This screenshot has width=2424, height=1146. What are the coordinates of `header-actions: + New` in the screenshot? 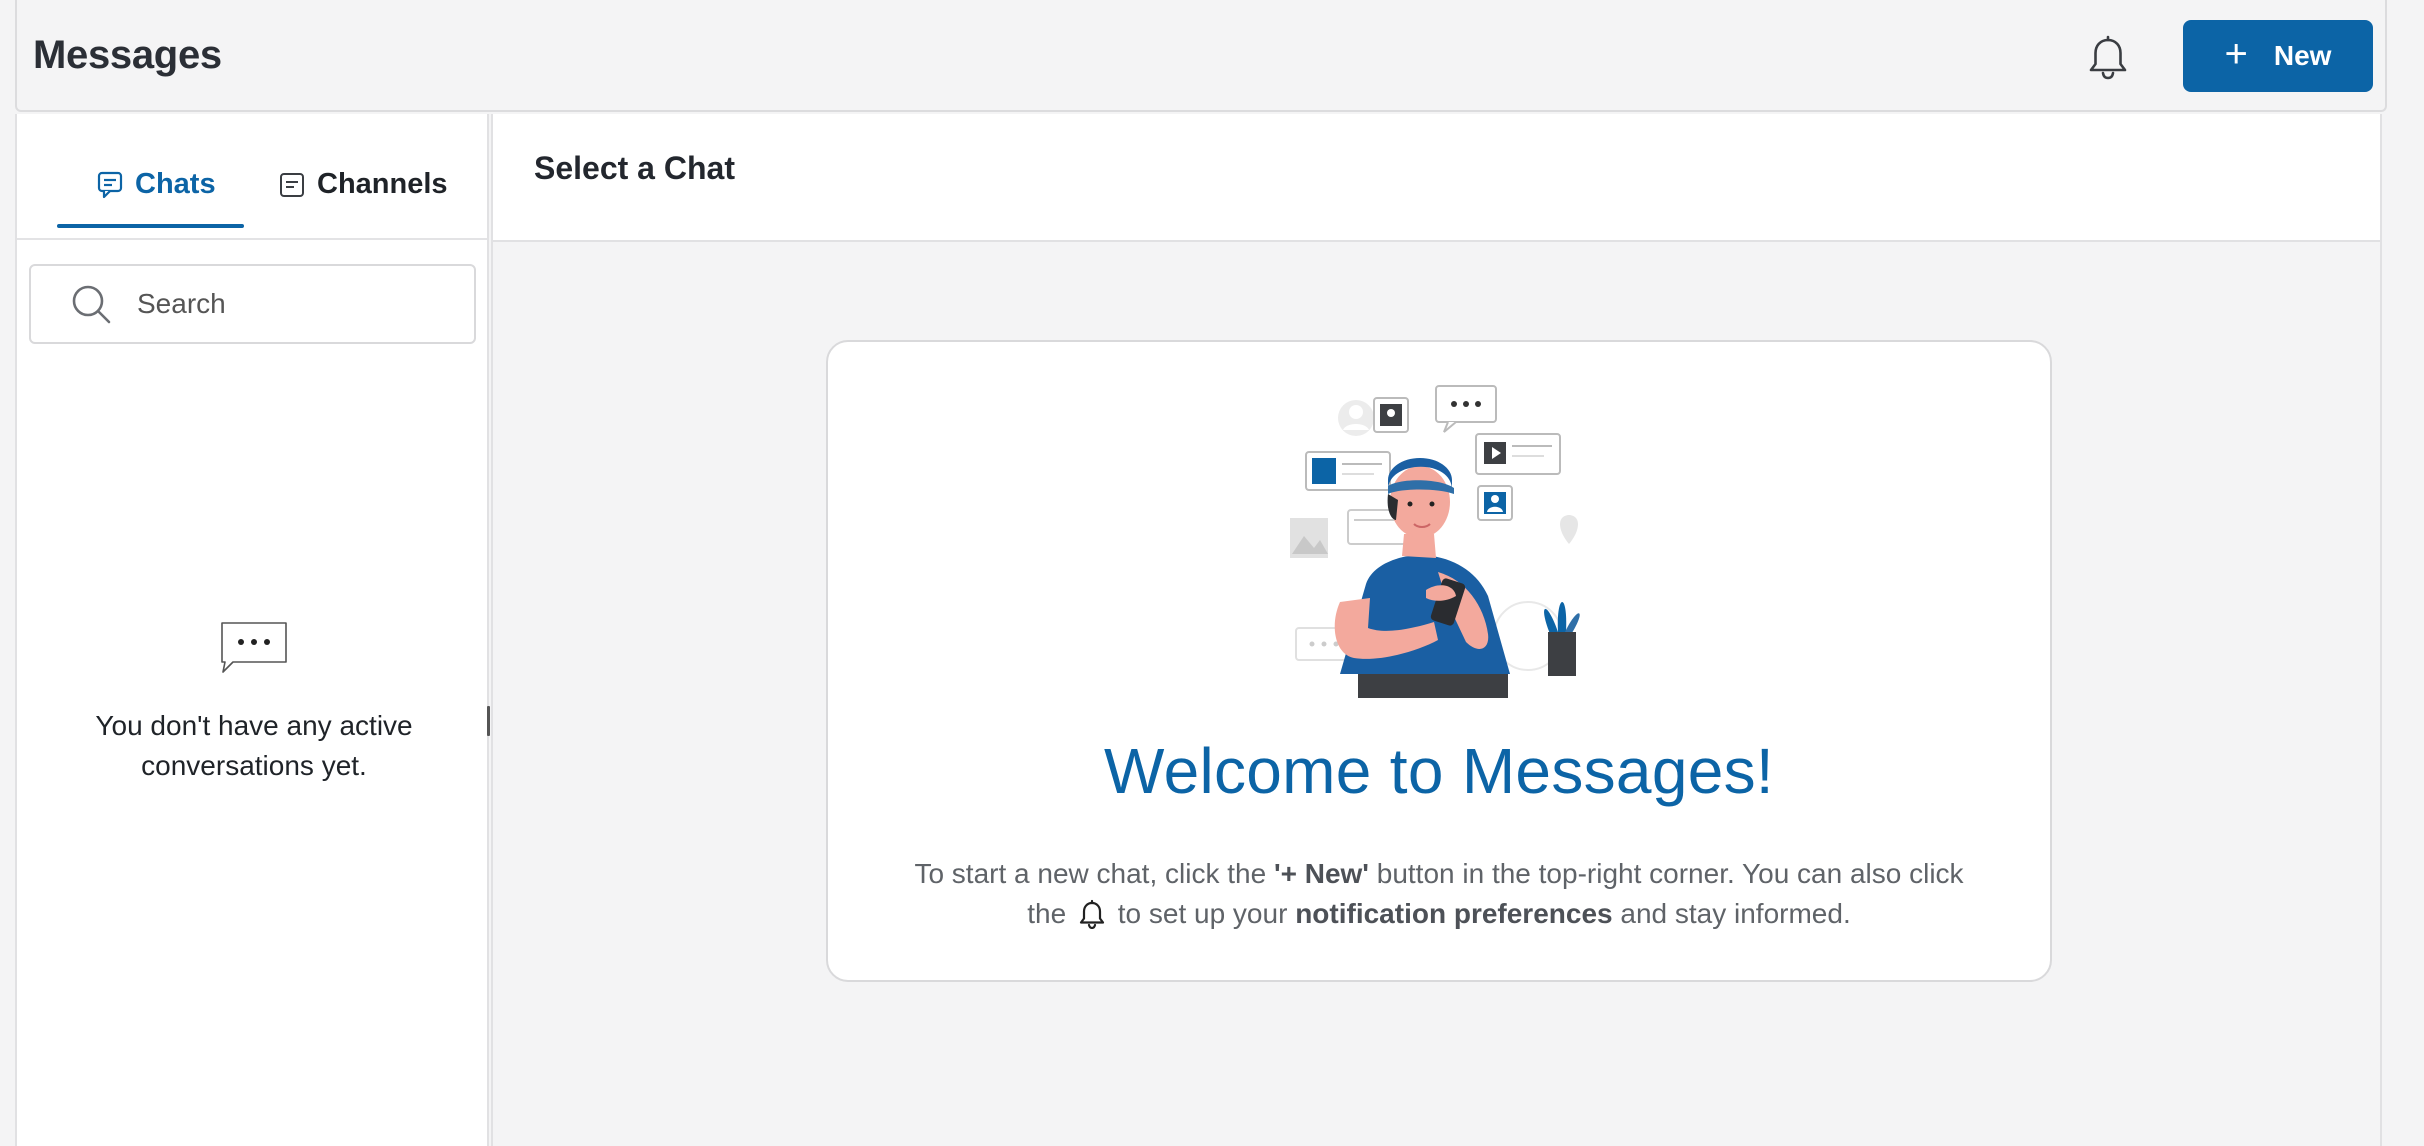 It's located at (2229, 55).